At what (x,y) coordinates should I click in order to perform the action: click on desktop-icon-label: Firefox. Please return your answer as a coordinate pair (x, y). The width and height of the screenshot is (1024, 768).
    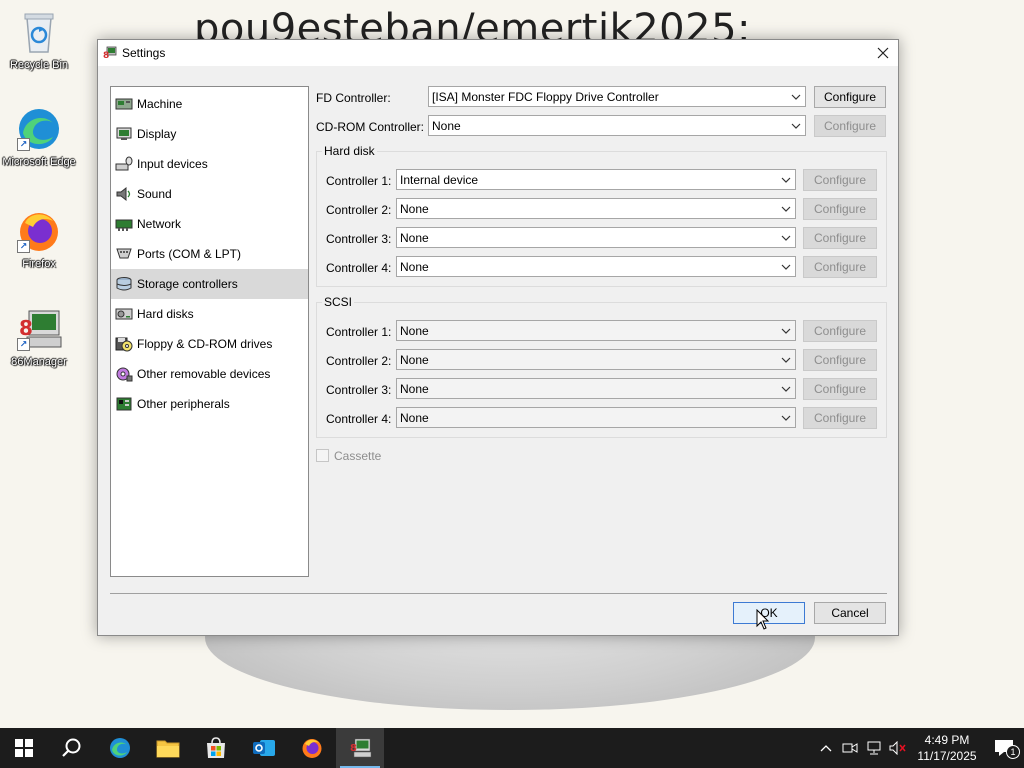
    Looking at the image, I should click on (39, 264).